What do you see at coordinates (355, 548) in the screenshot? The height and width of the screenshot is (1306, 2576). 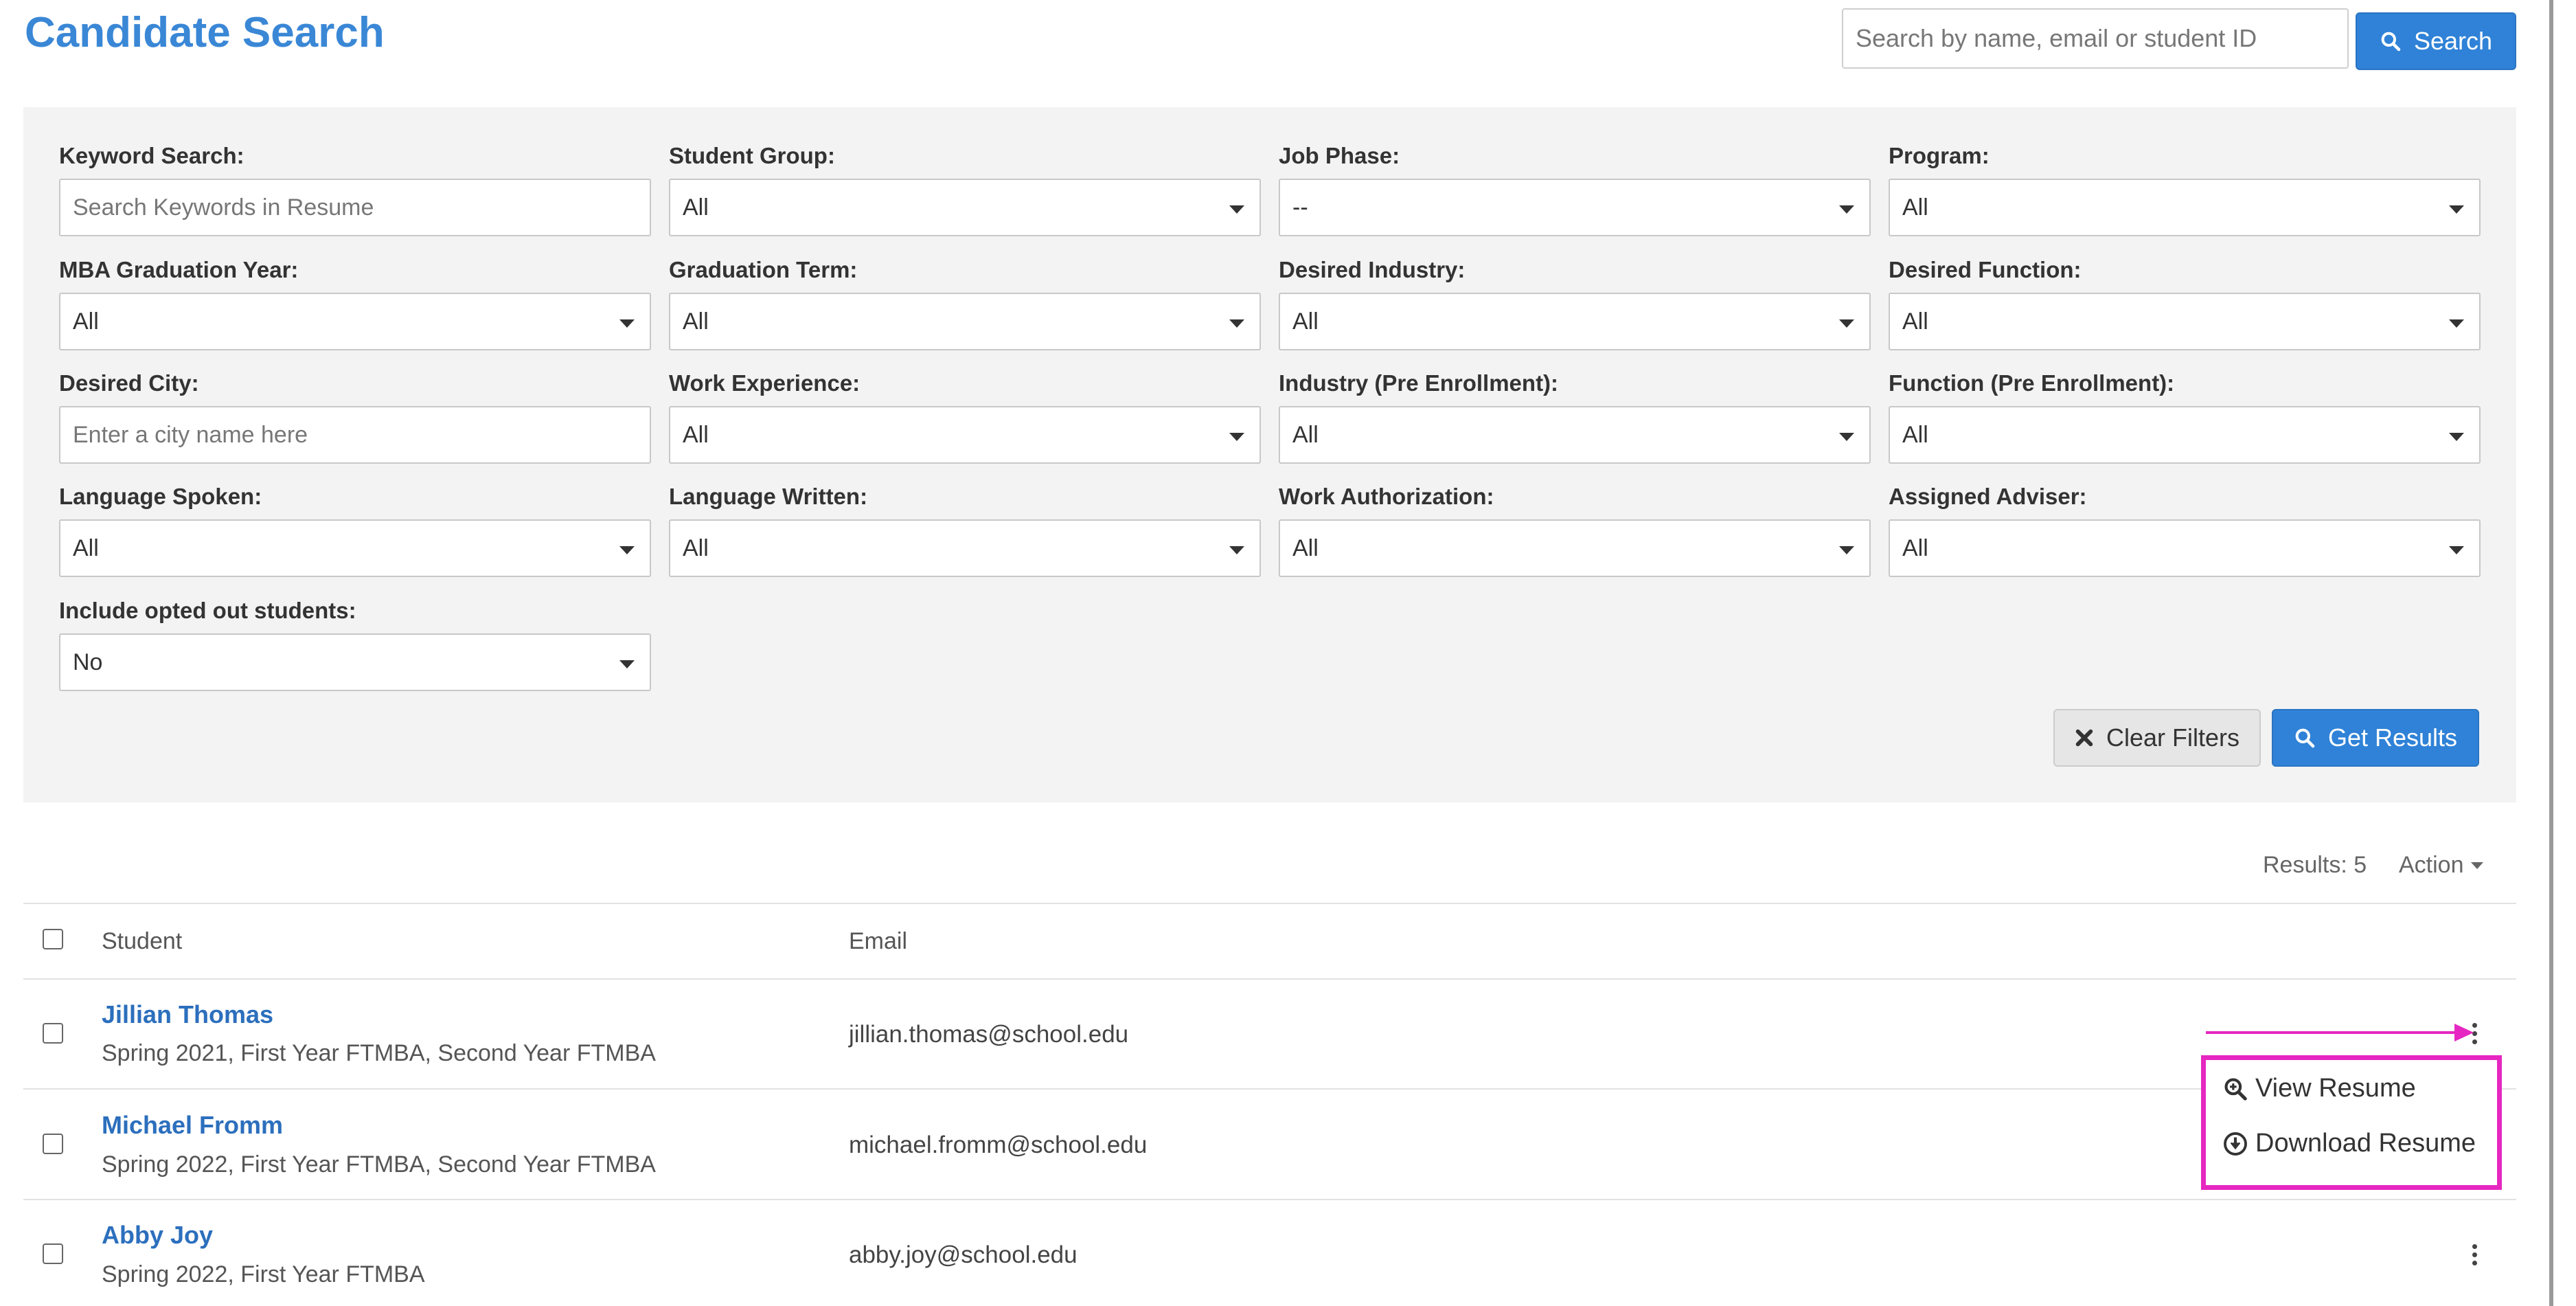 I see `language-spoken-select: All` at bounding box center [355, 548].